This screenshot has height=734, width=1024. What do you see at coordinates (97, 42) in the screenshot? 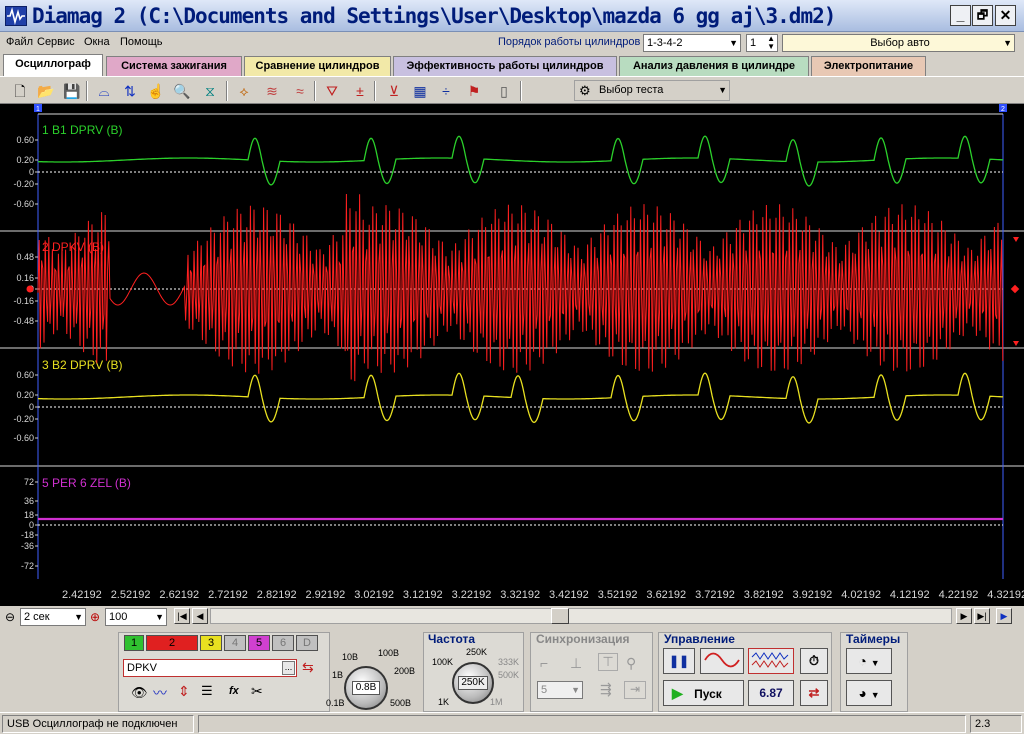
I see `menu-windows: Окна` at bounding box center [97, 42].